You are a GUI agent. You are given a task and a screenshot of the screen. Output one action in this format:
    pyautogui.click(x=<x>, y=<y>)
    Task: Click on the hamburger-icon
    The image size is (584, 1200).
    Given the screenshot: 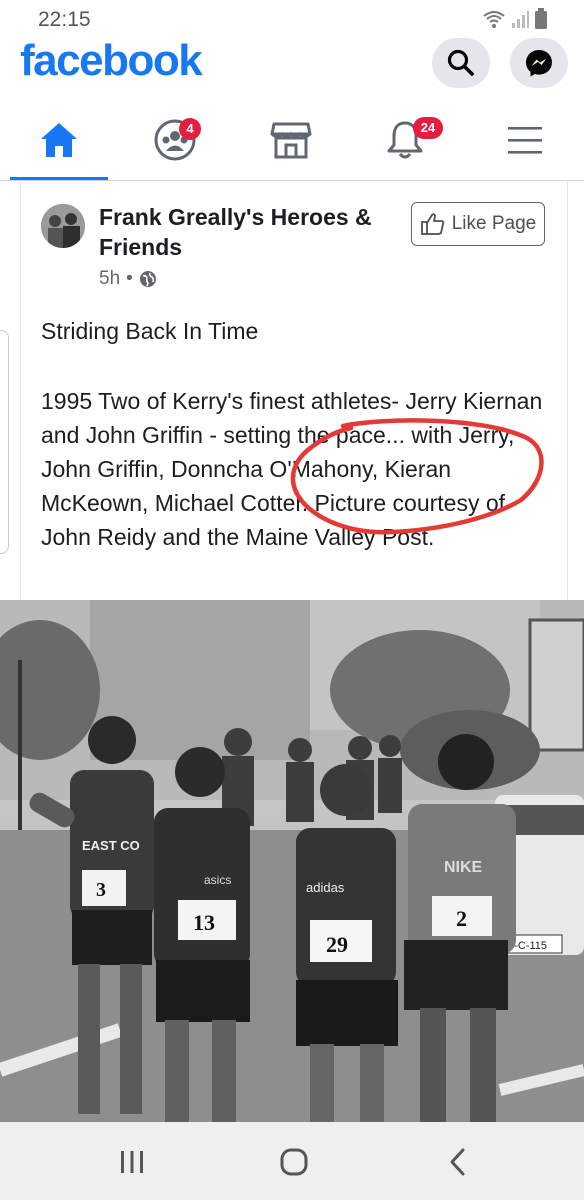 What is the action you would take?
    pyautogui.click(x=525, y=140)
    